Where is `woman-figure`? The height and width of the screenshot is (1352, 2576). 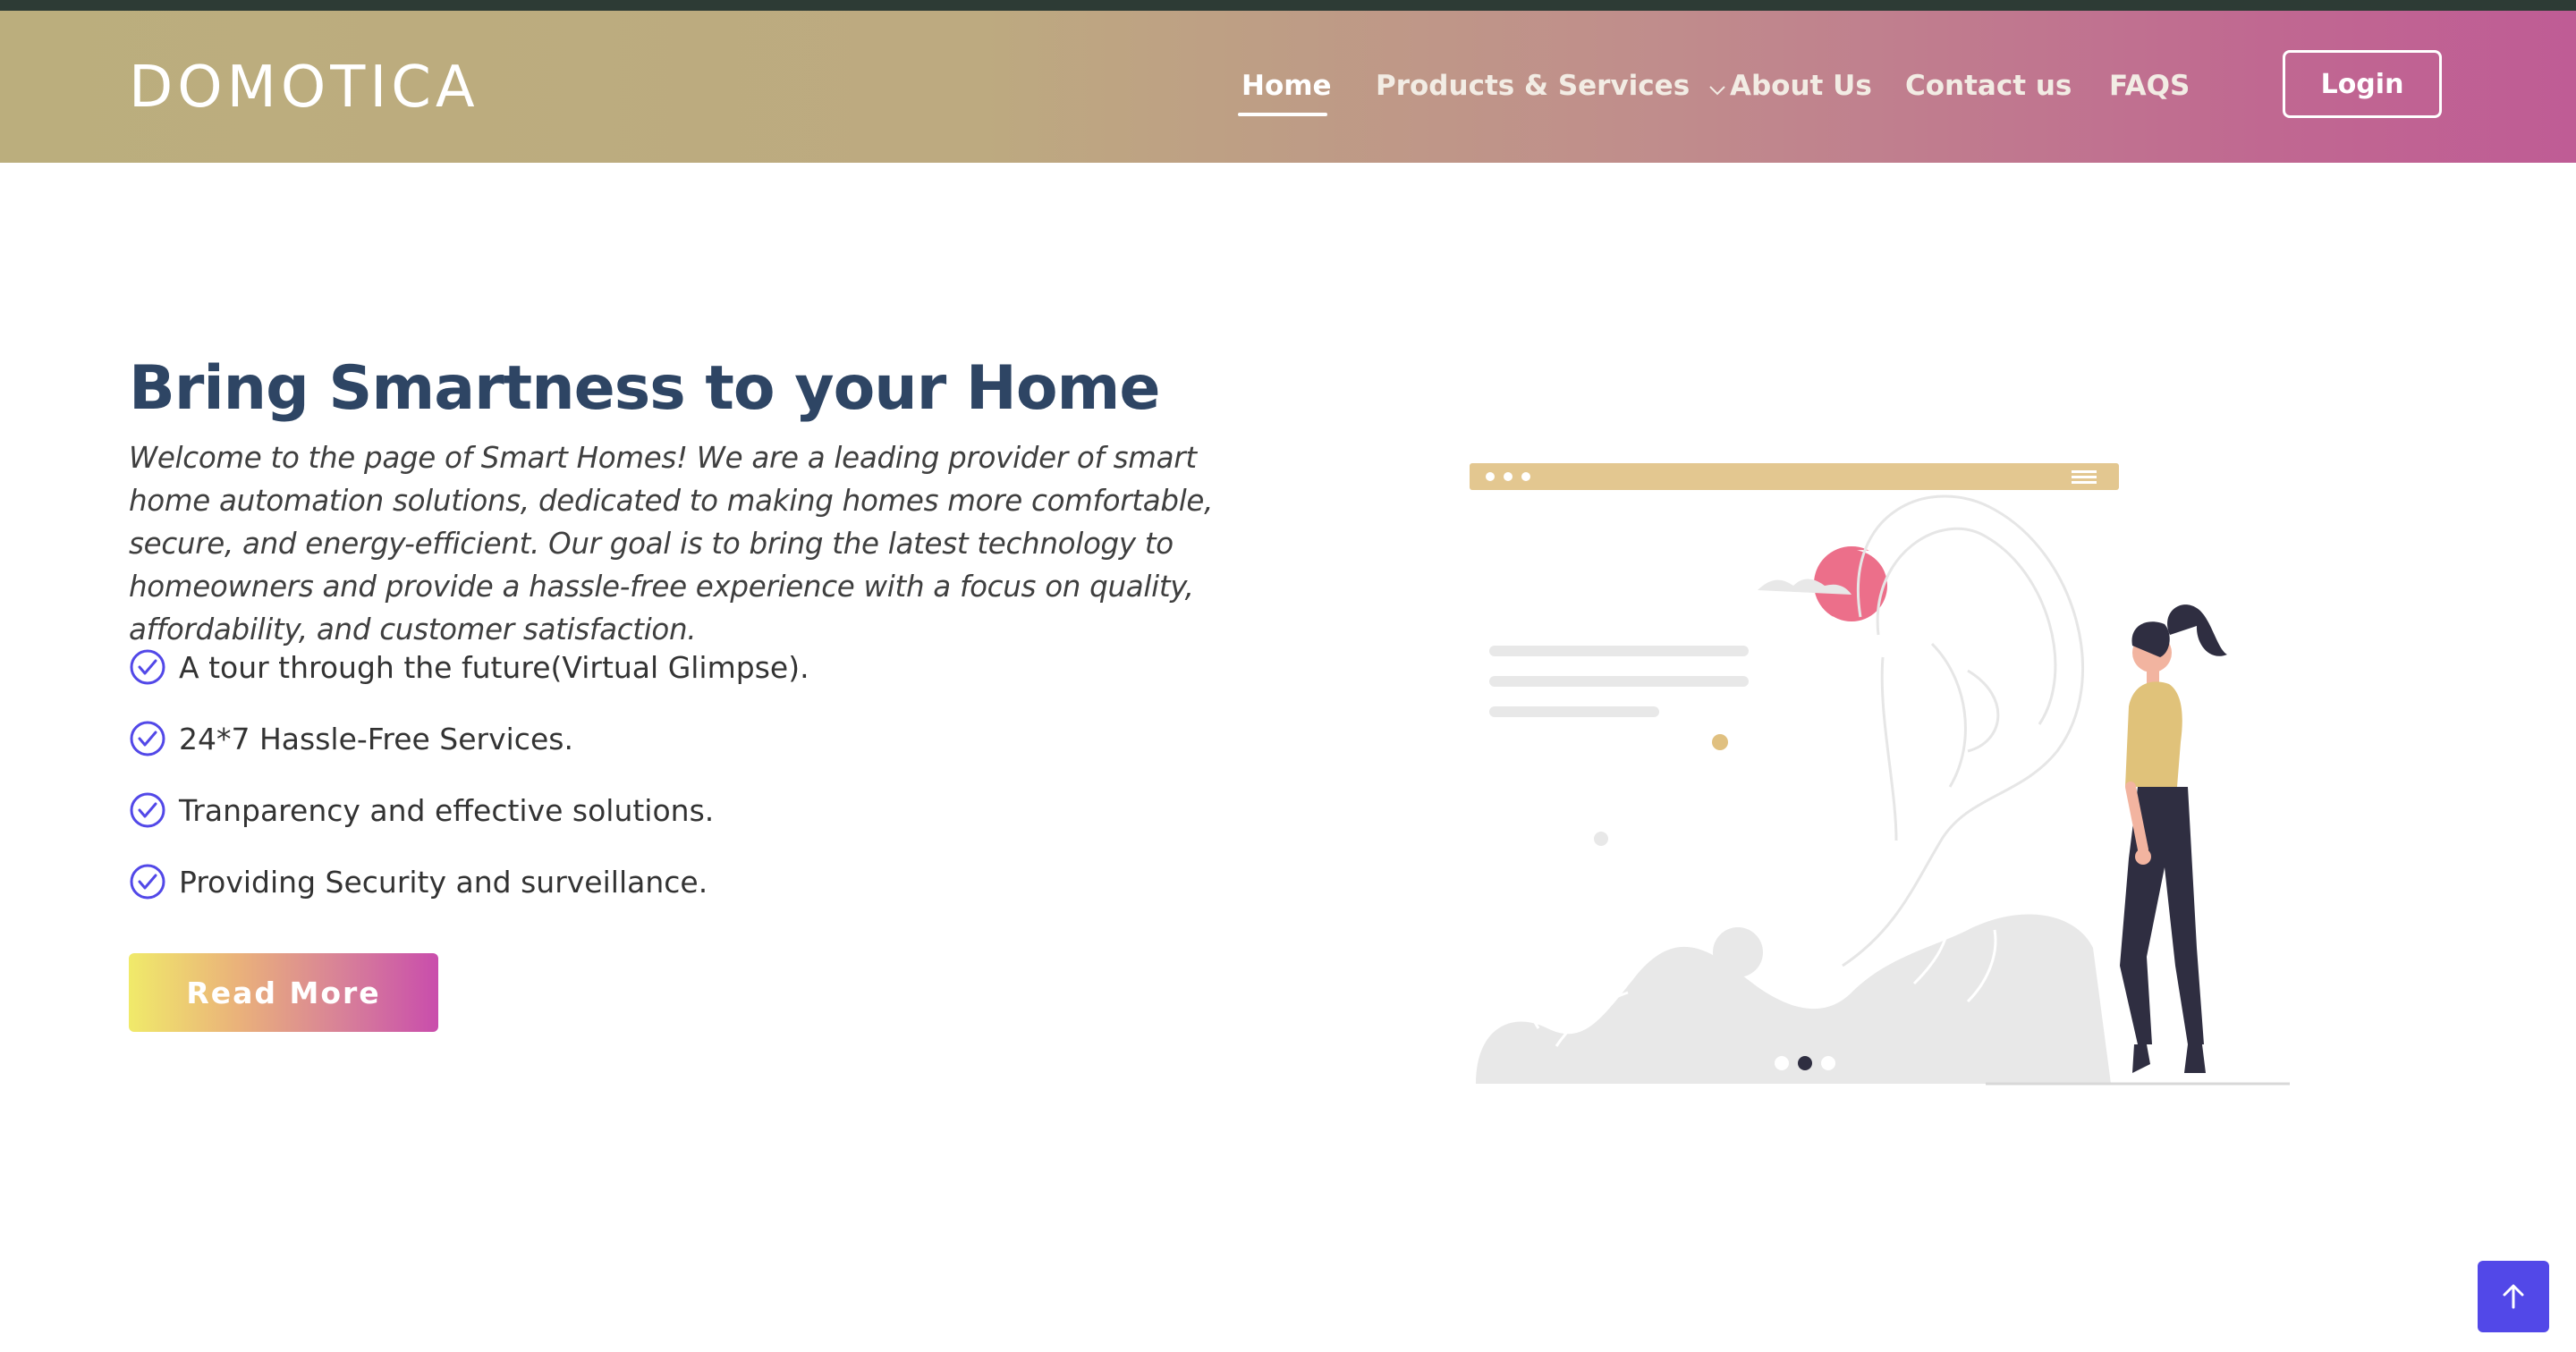
woman-figure is located at coordinates (2173, 838).